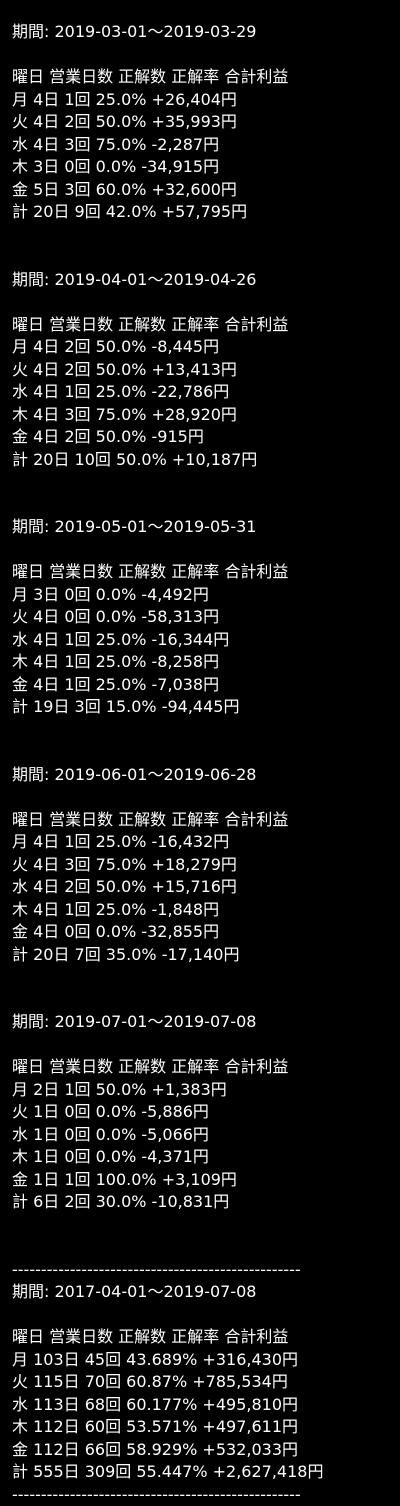  I want to click on period-label: 期間: 2019-06-01〜2019-06-28, so click(206, 775).